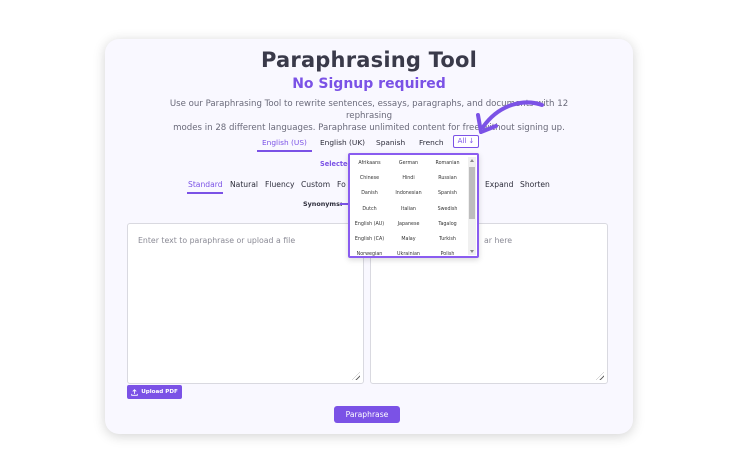  Describe the element at coordinates (342, 142) in the screenshot. I see `tab-english-uk: English (UK)` at that location.